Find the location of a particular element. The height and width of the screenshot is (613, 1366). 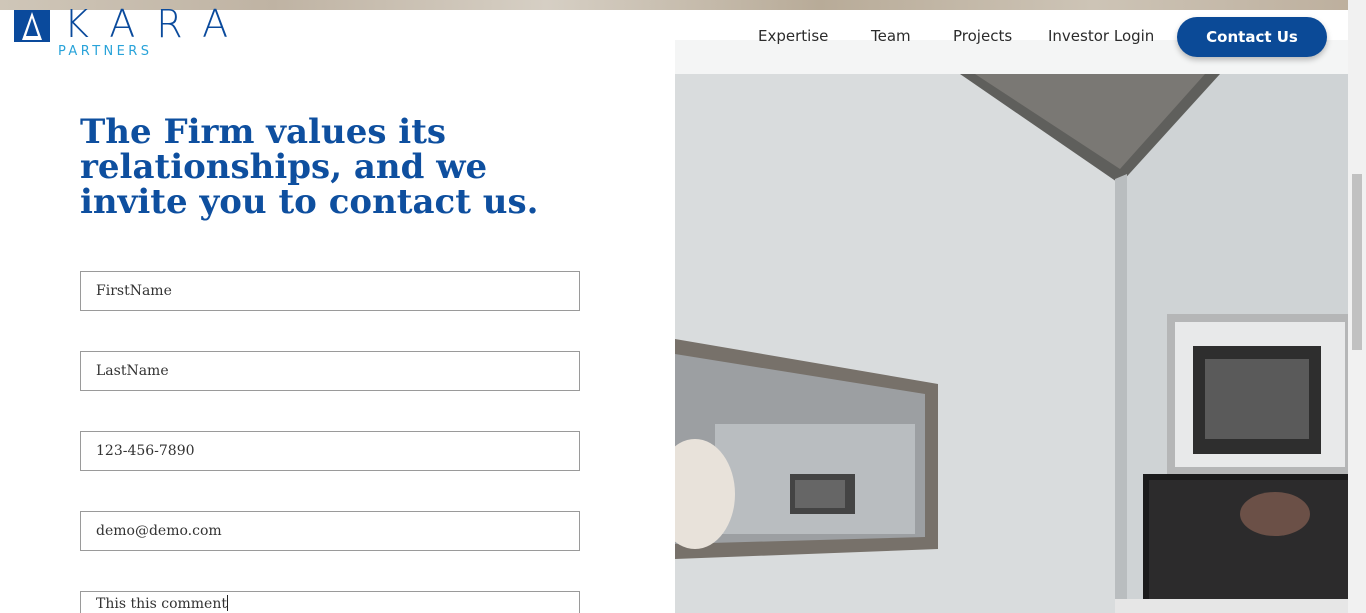

last-name-value: LastName is located at coordinates (132, 371).